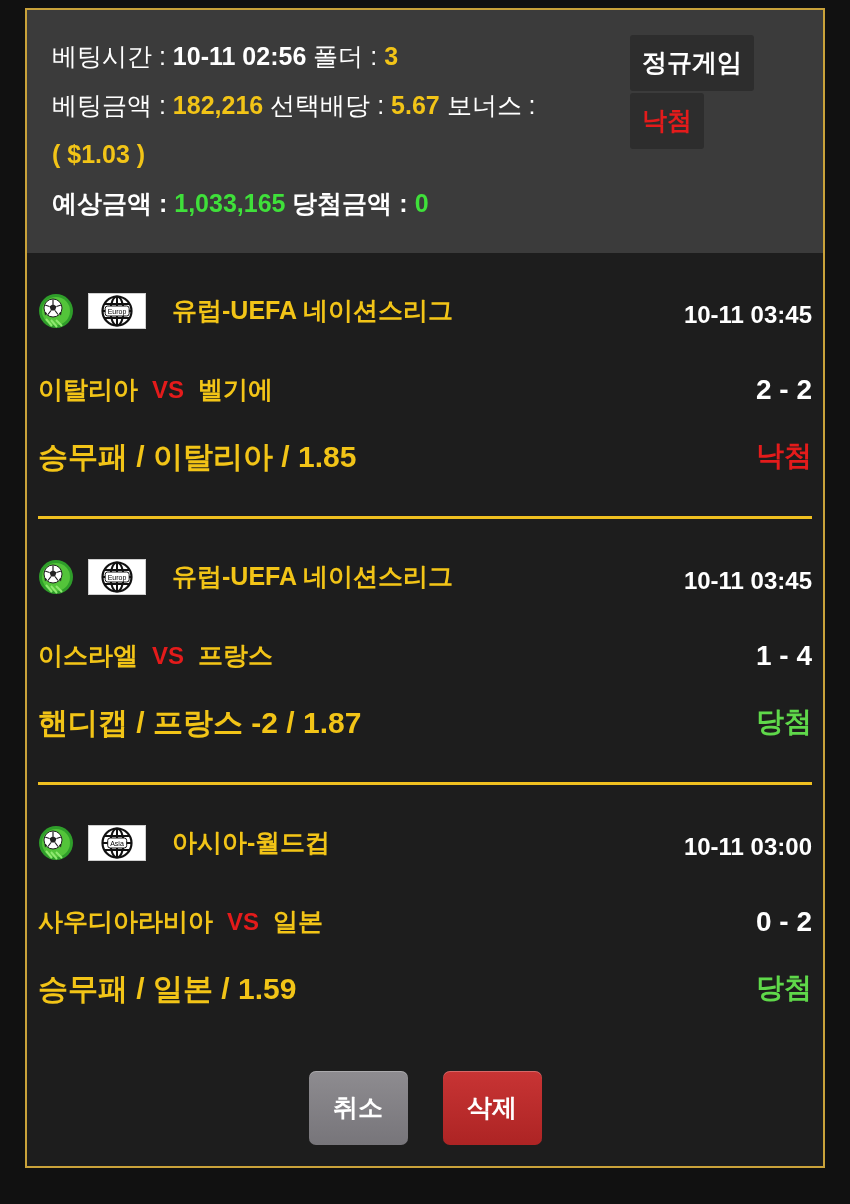 This screenshot has width=850, height=1204. I want to click on summary-text: 0, so click(421, 203).